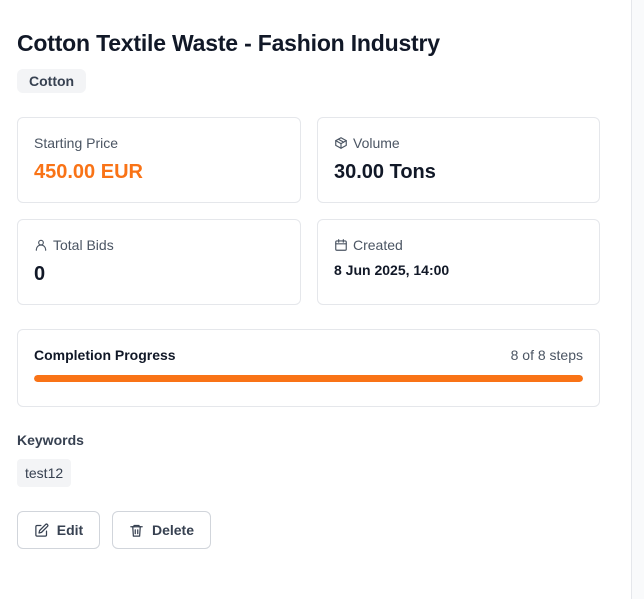 This screenshot has height=599, width=644. Describe the element at coordinates (308, 368) in the screenshot. I see `completion-progress-card: Completion Progress 8 of 8 steps` at that location.